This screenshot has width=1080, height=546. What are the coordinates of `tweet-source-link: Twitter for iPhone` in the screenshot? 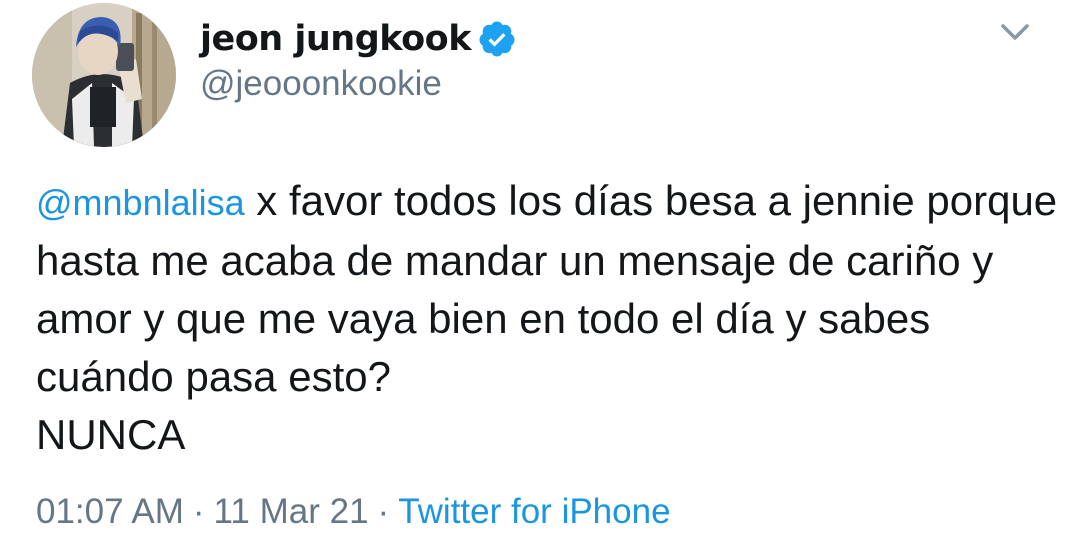 It's located at (534, 512).